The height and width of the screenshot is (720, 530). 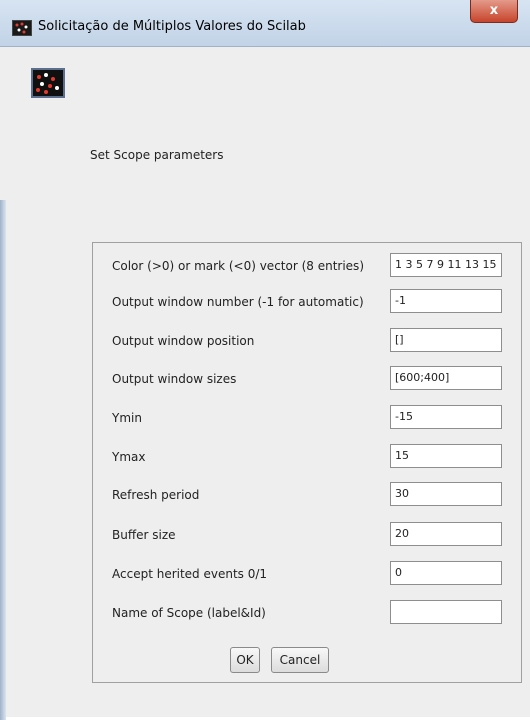 I want to click on parameter-row: Accept herited events 0/1 0, so click(x=307, y=574).